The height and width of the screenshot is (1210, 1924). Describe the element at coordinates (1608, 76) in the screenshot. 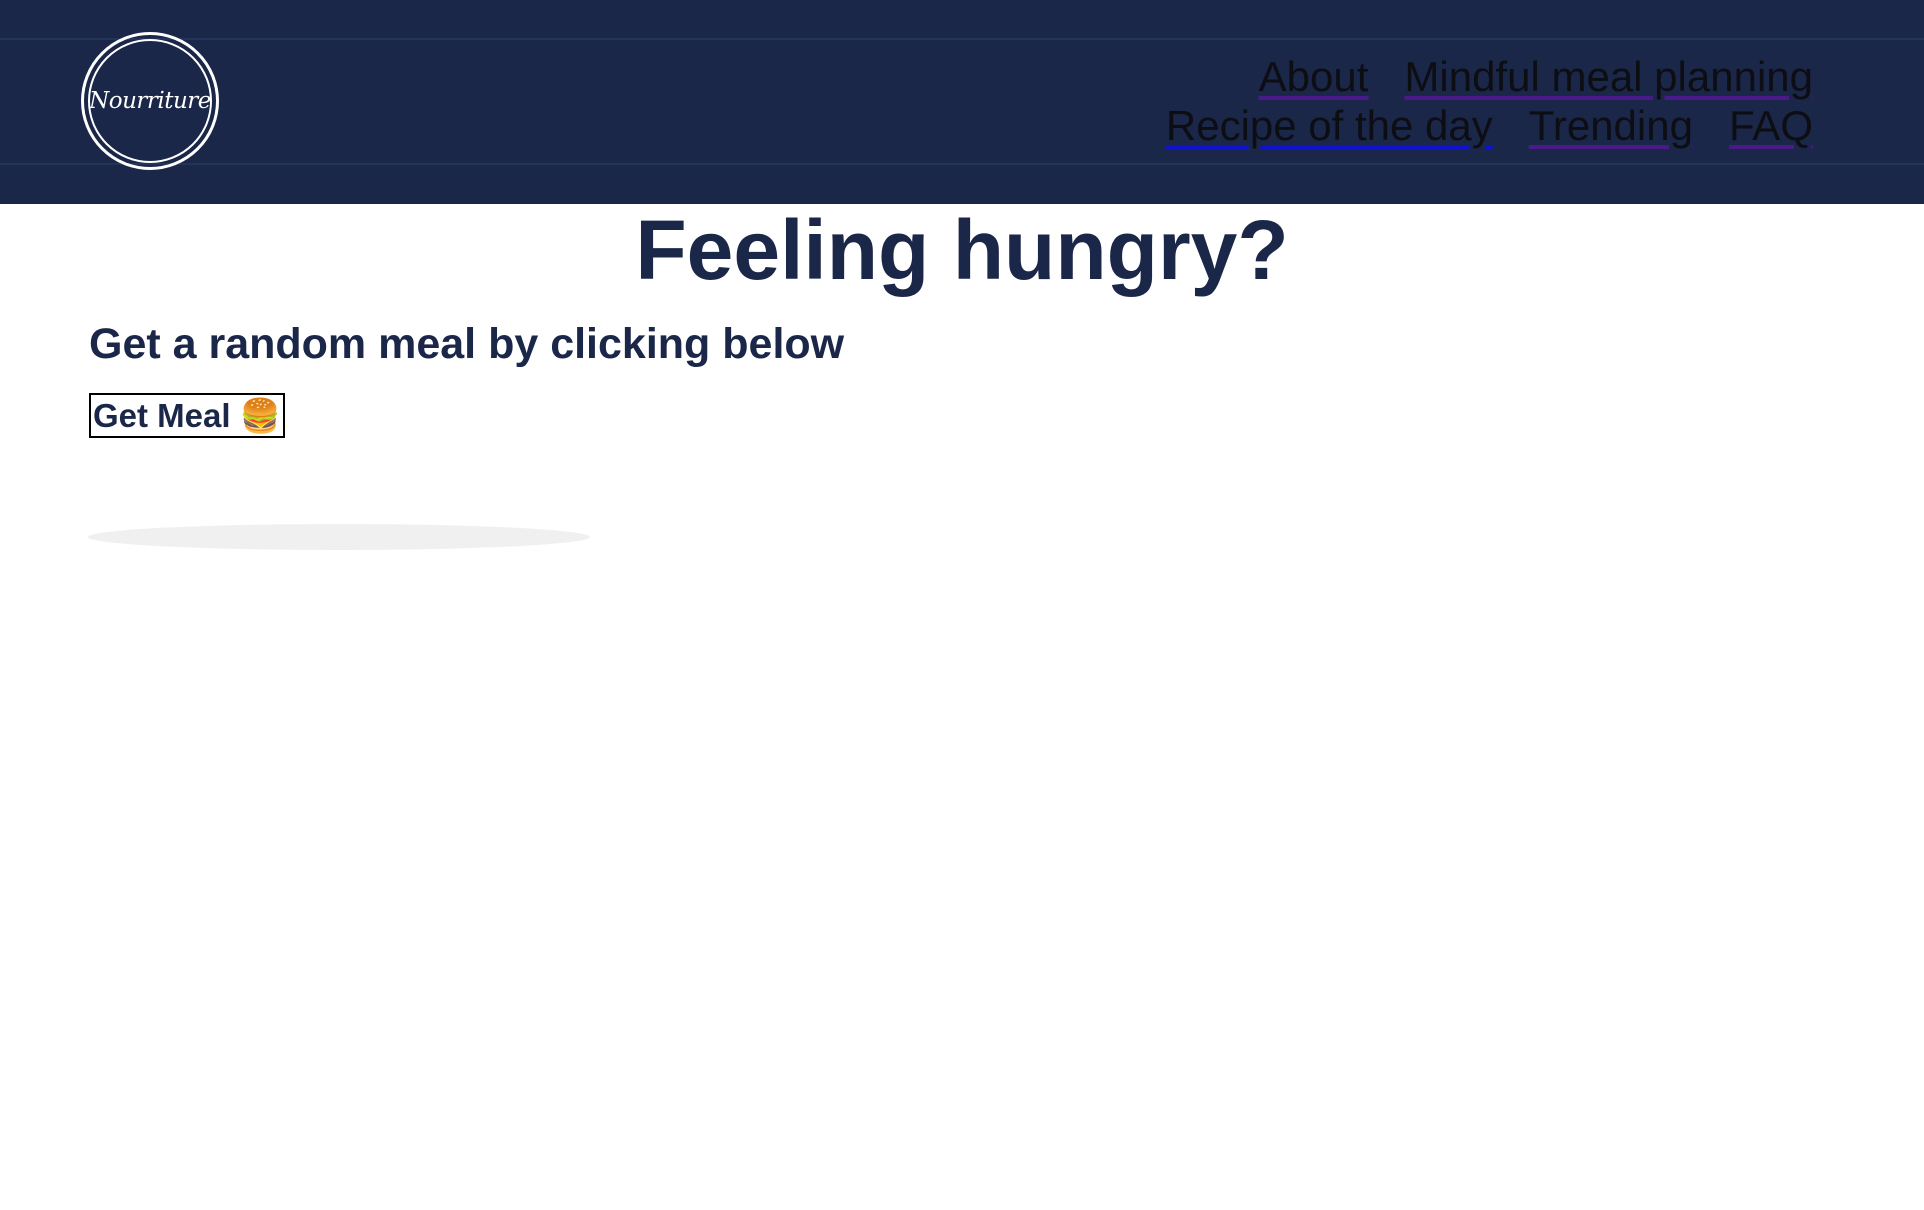

I see `nav-link-mindful-meal-planning: Mindful meal planning` at that location.